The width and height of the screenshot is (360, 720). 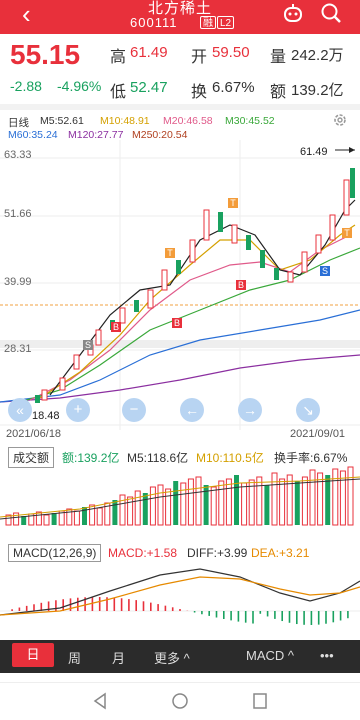 I want to click on ma5-label: M5:52.61, so click(x=62, y=121).